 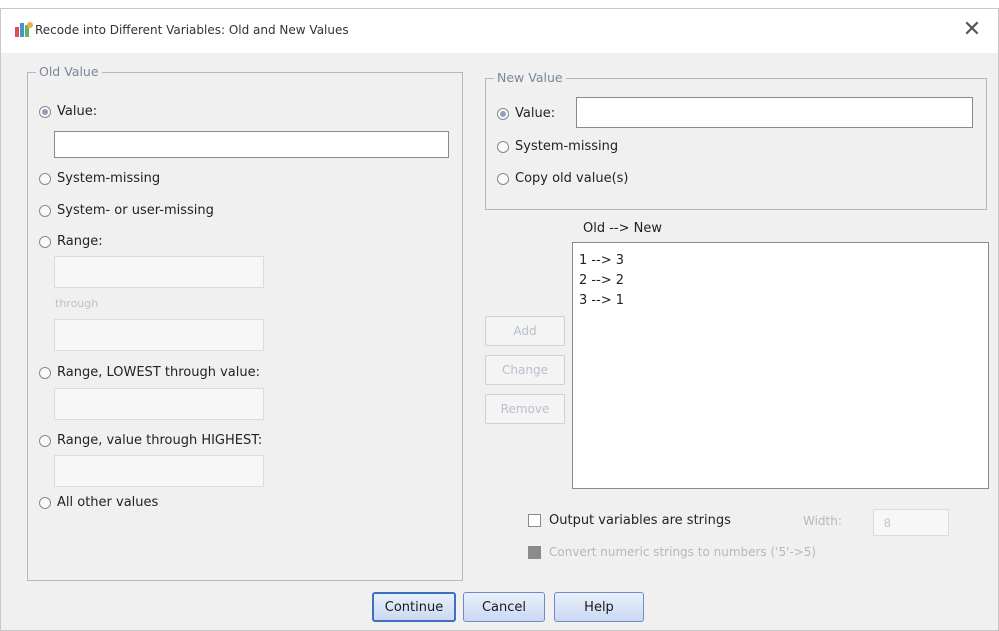 I want to click on close-button: ✕, so click(x=972, y=30).